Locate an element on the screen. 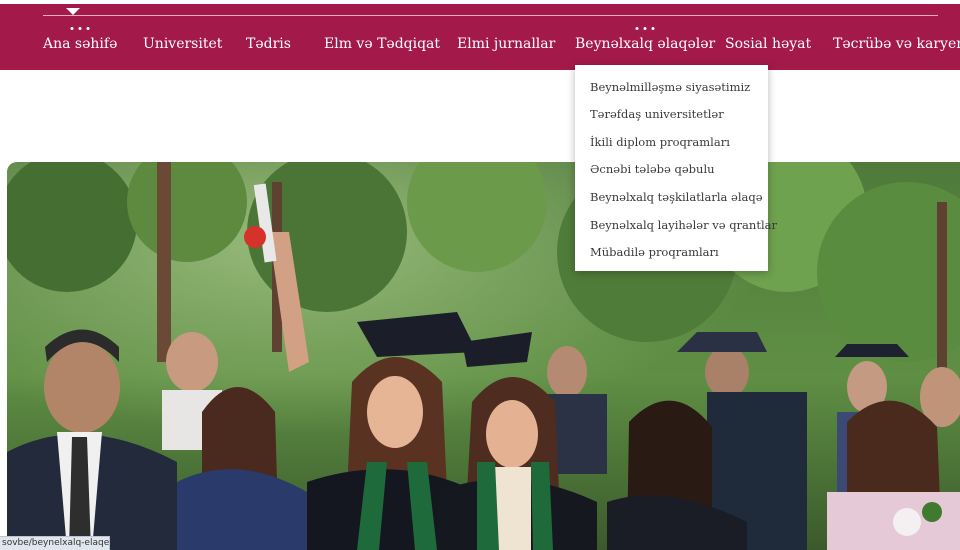 The width and height of the screenshot is (960, 550). nav-item-social-life: Sosial həyat is located at coordinates (768, 44).